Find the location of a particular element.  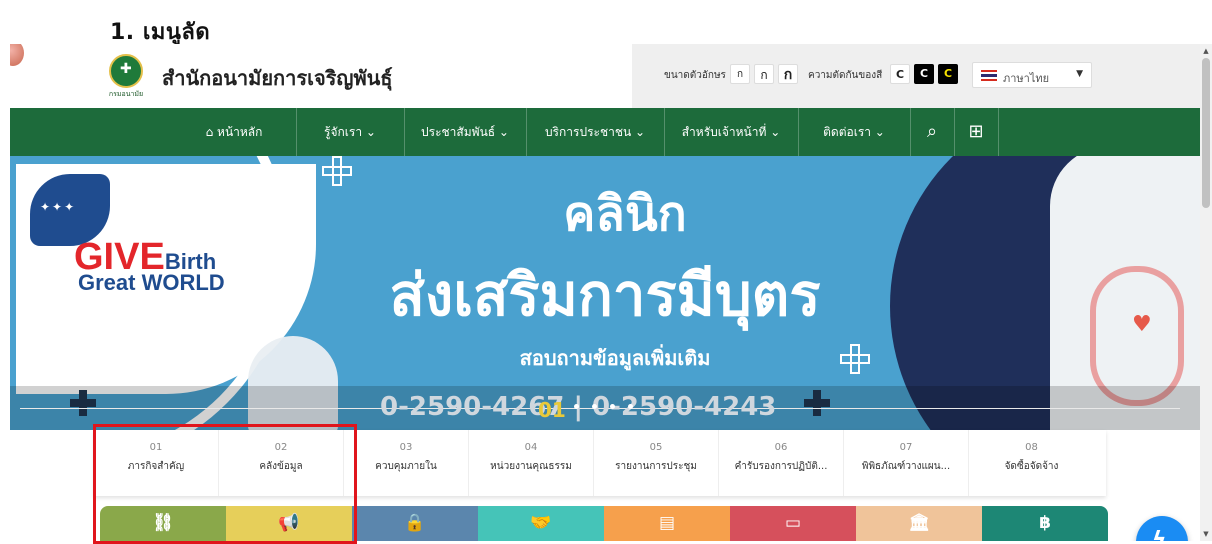

nav-public-service: บริการประชาชน ⌄ is located at coordinates (595, 132).